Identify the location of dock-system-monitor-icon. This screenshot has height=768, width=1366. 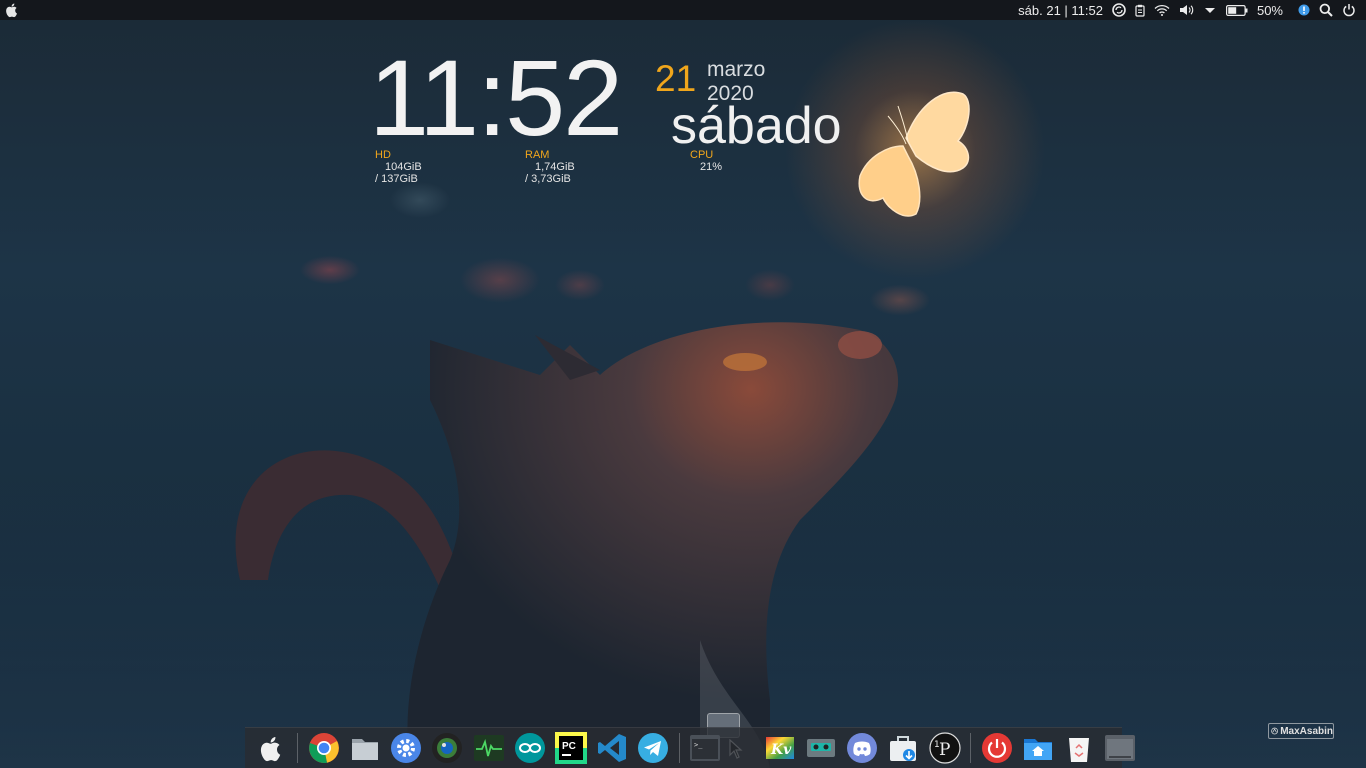
(489, 748).